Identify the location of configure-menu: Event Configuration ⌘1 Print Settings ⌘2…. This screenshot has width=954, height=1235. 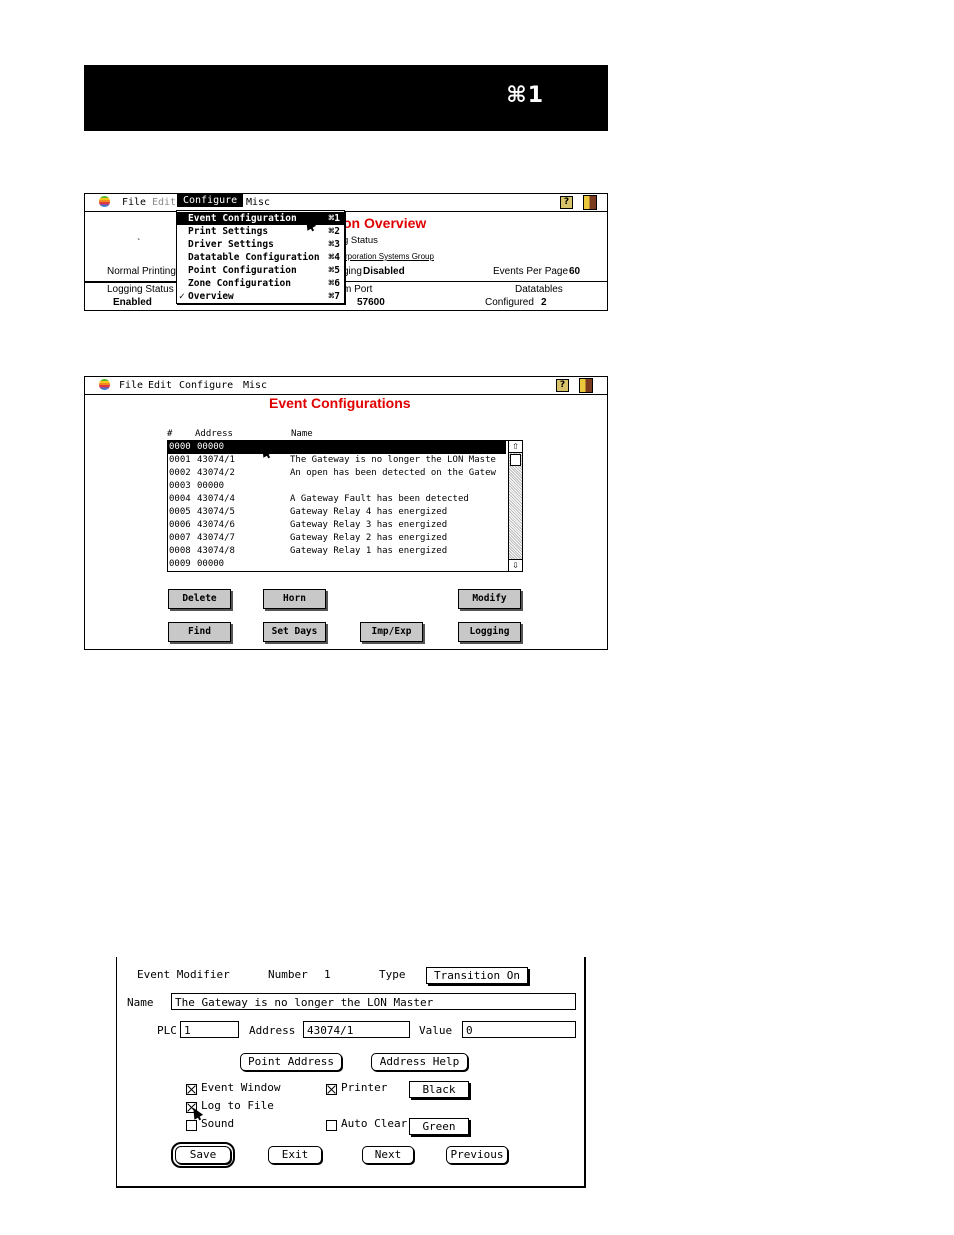
(260, 257).